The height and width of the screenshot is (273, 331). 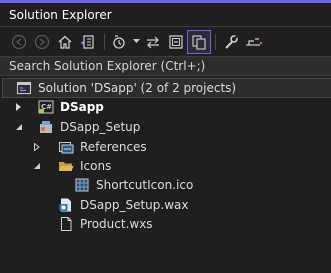 What do you see at coordinates (134, 205) in the screenshot?
I see `tree-item-label: DSapp_Setup.wax` at bounding box center [134, 205].